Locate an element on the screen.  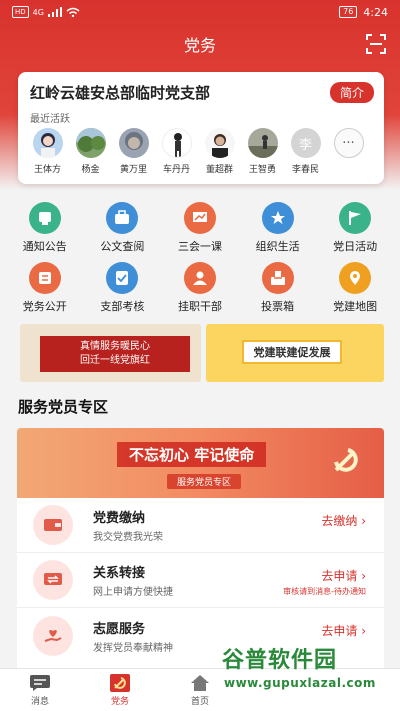
member-item: 黄万里 is located at coordinates (133, 151).